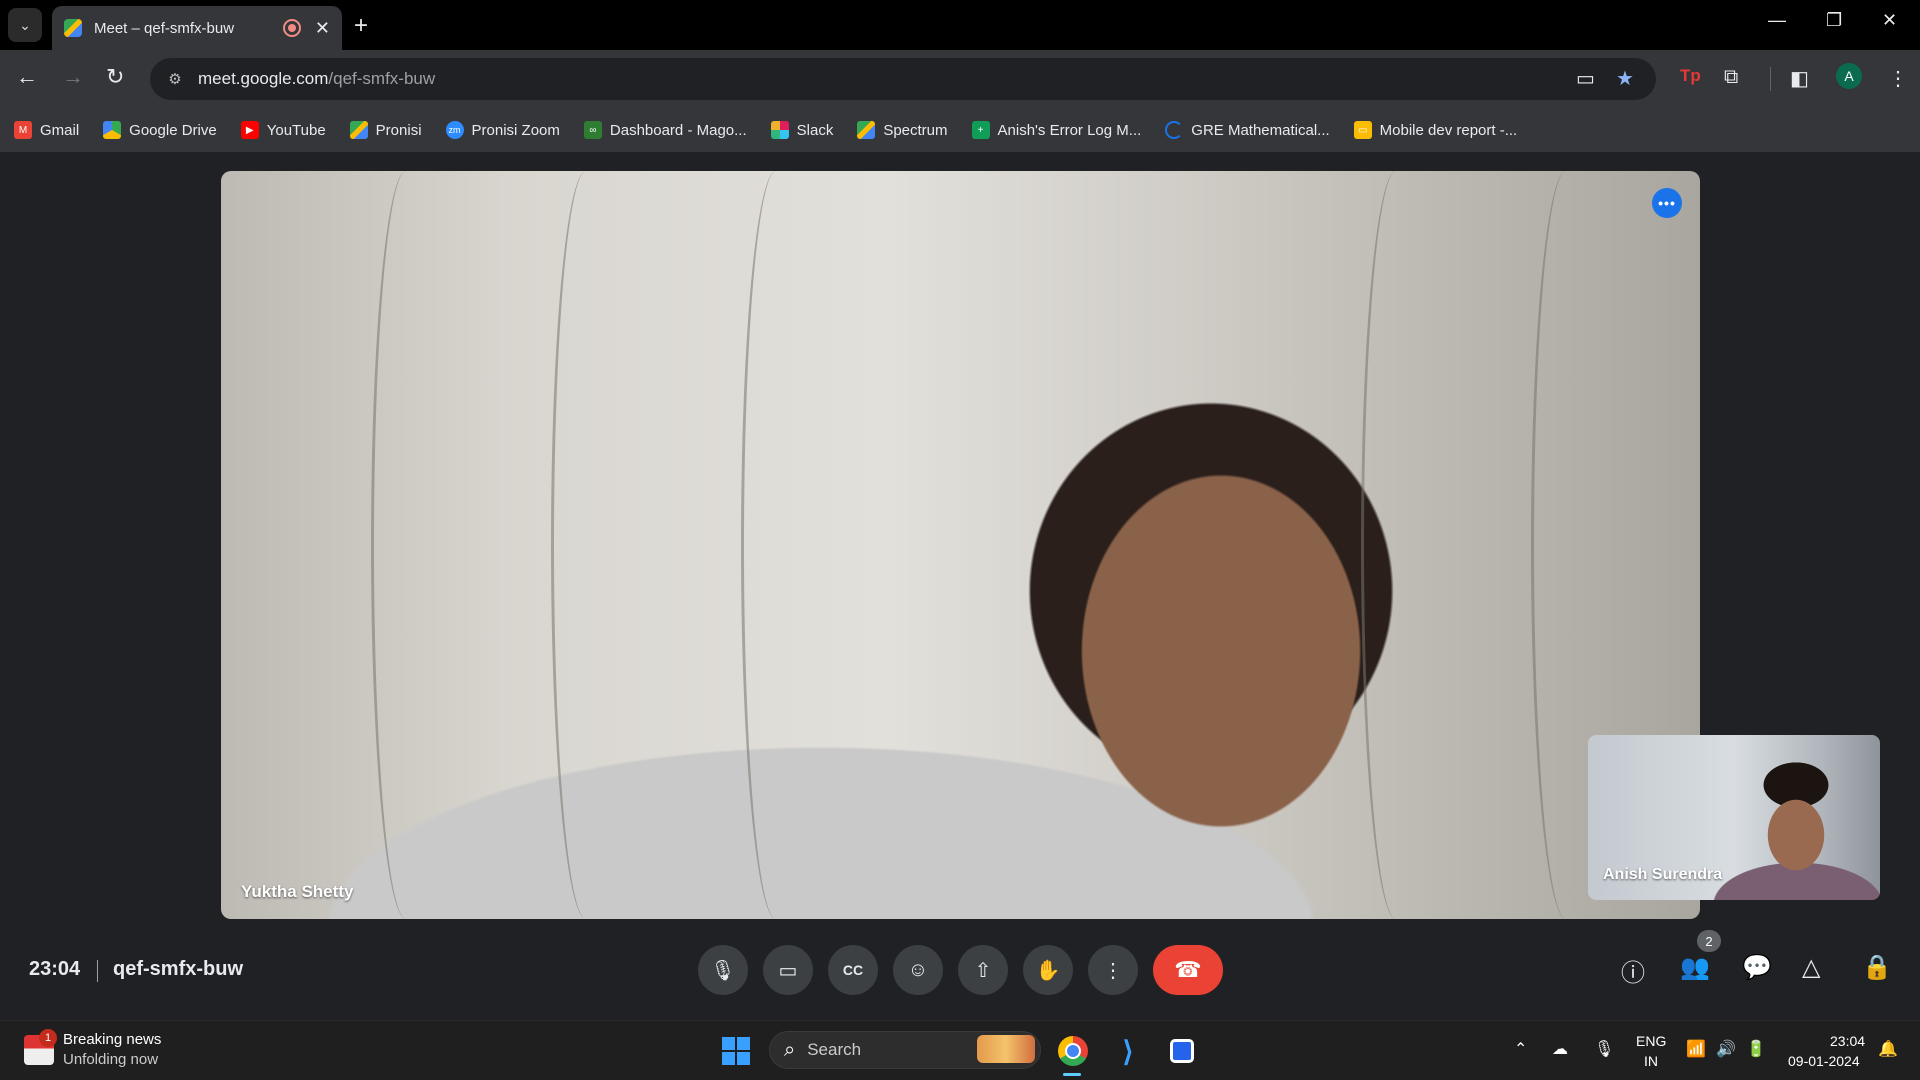 The image size is (1920, 1080). What do you see at coordinates (1174, 130) in the screenshot?
I see `loader-icon` at bounding box center [1174, 130].